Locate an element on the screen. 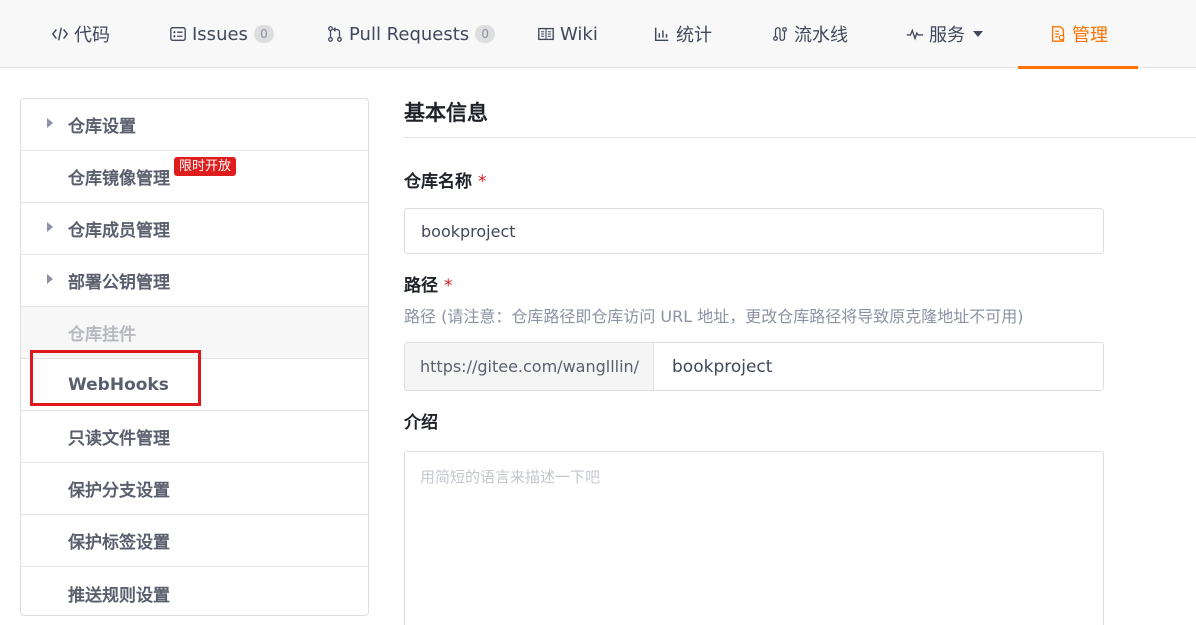 This screenshot has height=625, width=1196. tab-label: 管理 is located at coordinates (1090, 35).